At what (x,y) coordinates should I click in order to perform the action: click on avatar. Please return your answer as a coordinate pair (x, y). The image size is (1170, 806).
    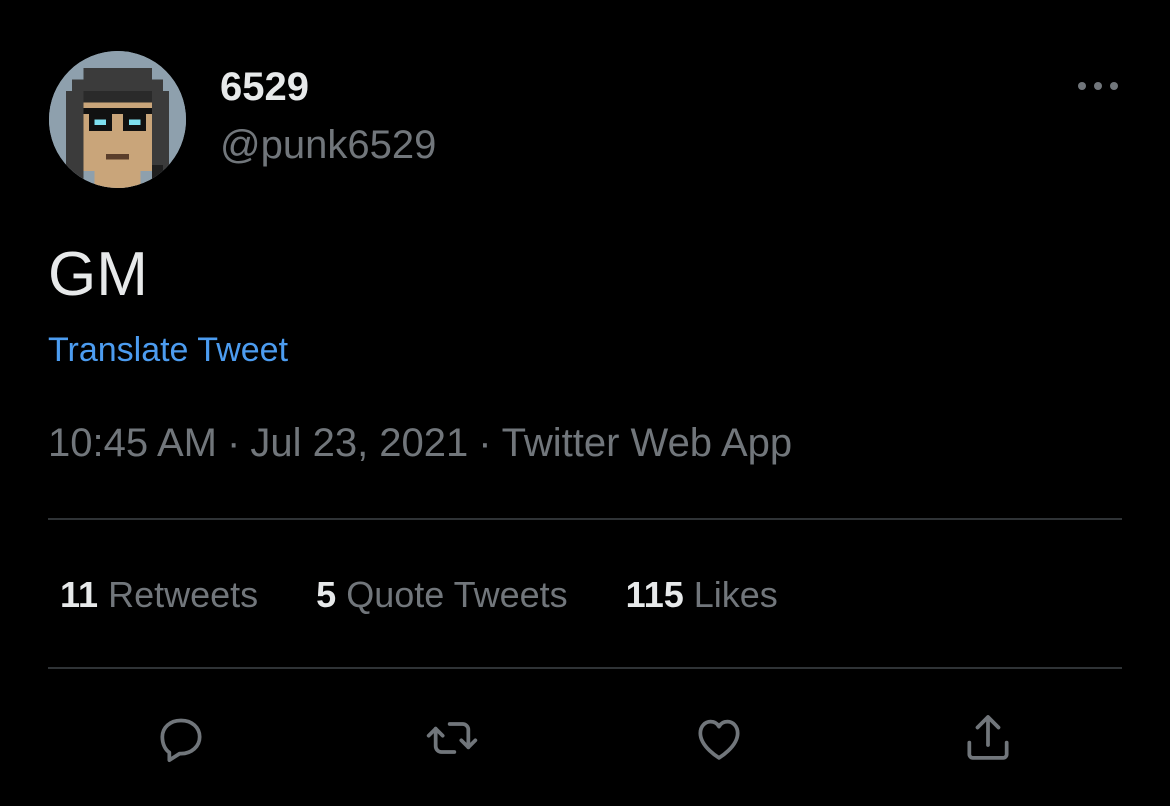
    Looking at the image, I should click on (117, 119).